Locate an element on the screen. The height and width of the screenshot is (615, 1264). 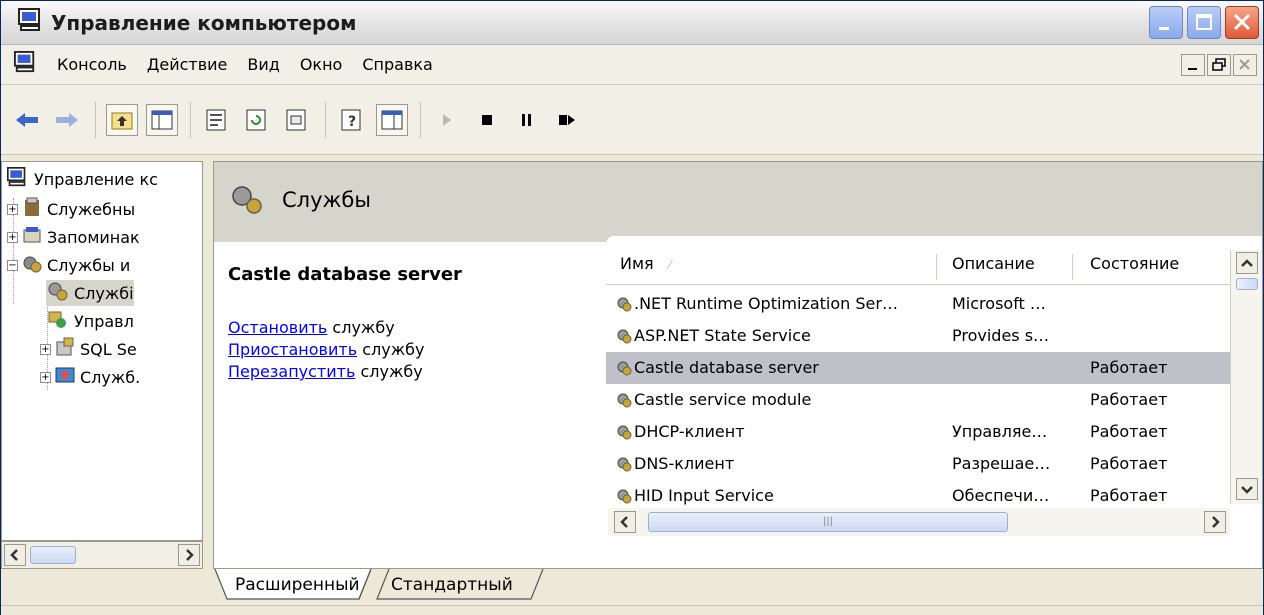
menu-bar: Консоль Действие Вид Окно Справка is located at coordinates (632, 65).